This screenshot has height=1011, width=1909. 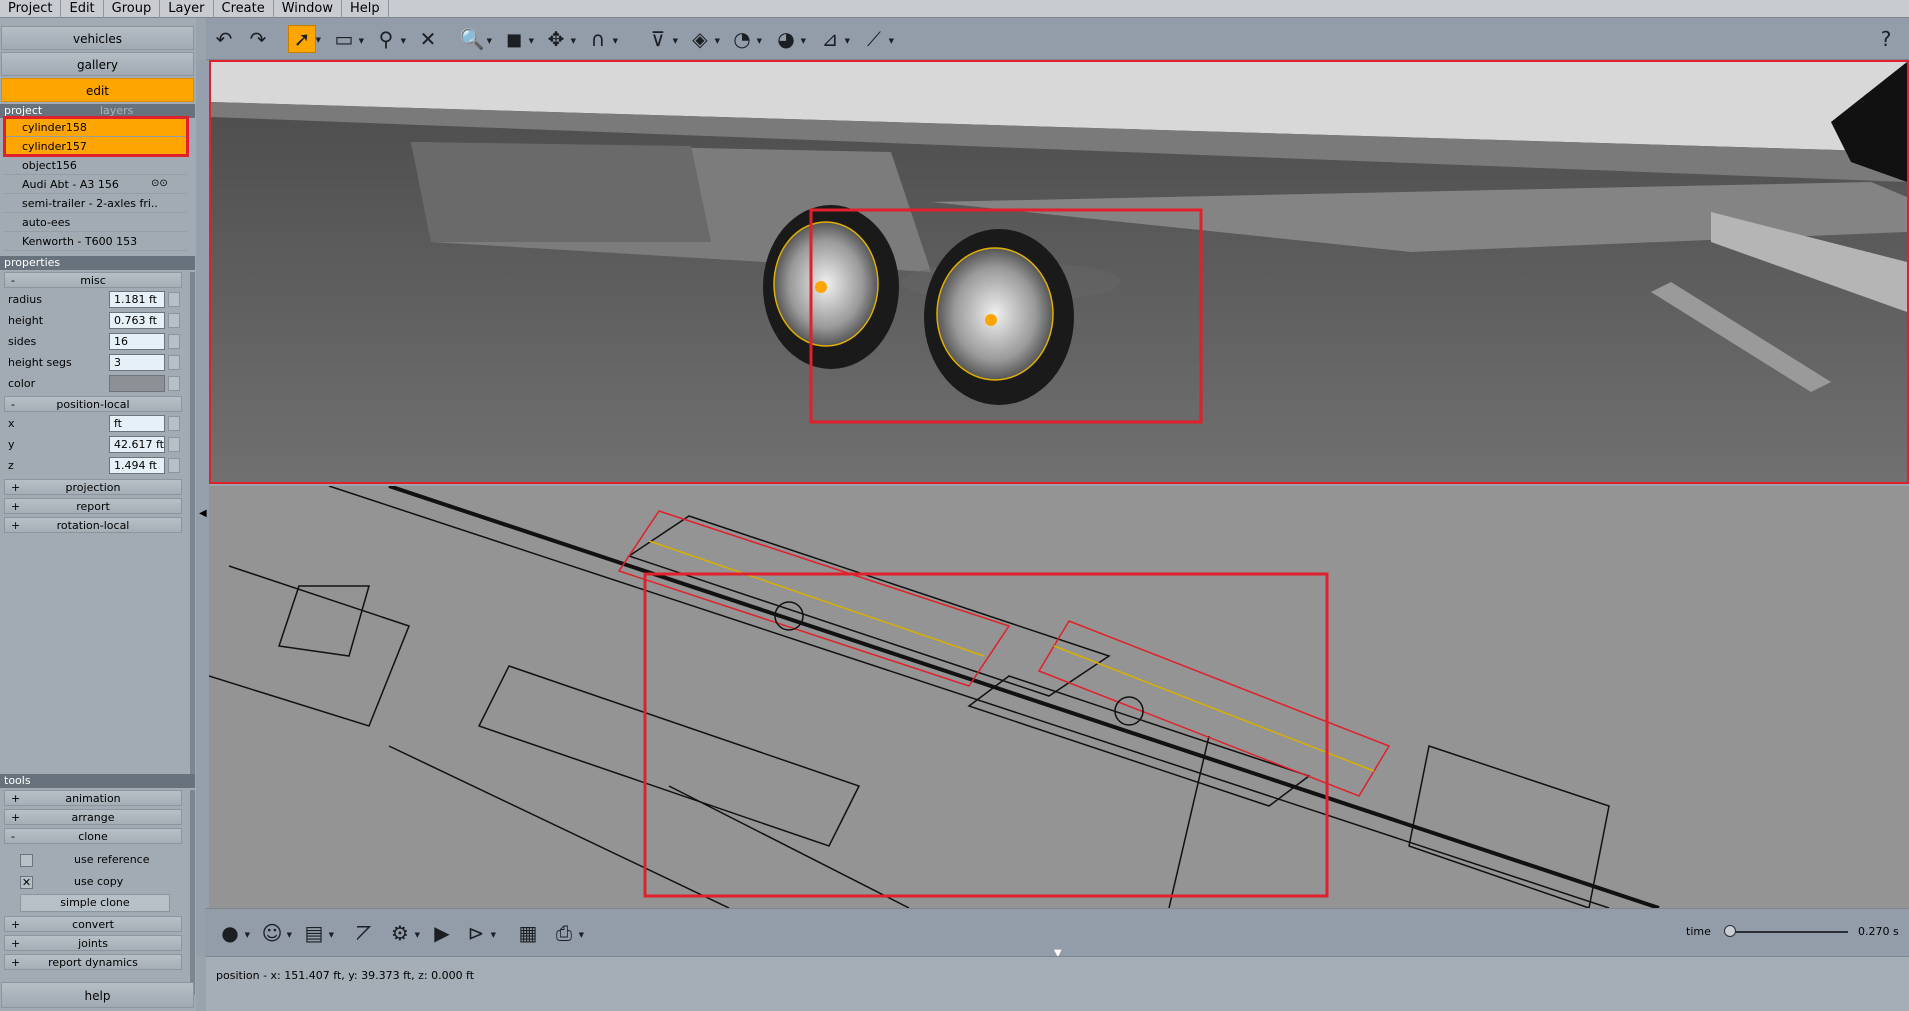 I want to click on report-group: + report, so click(x=93, y=506).